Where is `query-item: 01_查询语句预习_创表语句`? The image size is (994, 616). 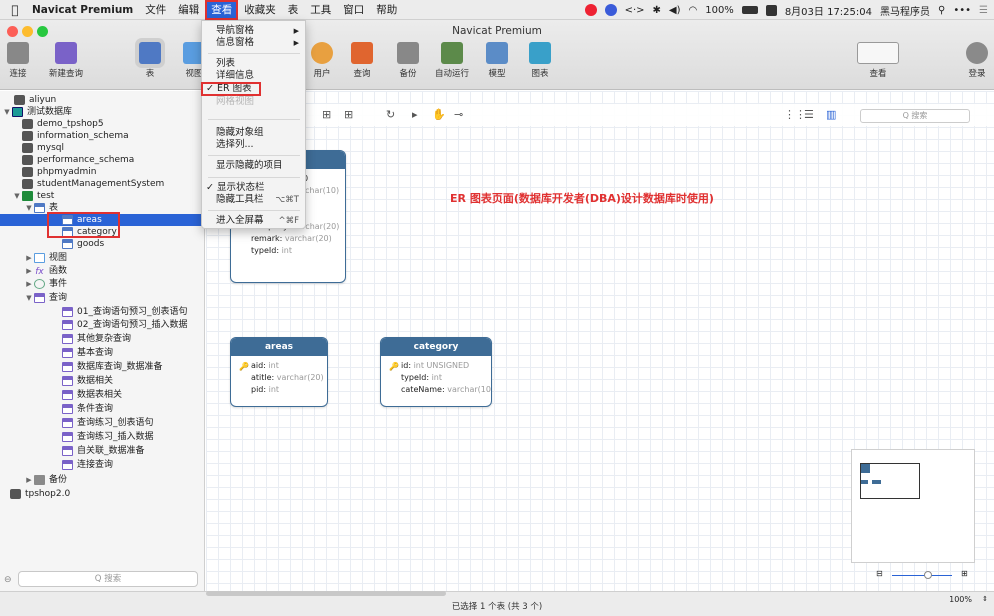 query-item: 01_查询语句预习_创表语句 is located at coordinates (124, 312).